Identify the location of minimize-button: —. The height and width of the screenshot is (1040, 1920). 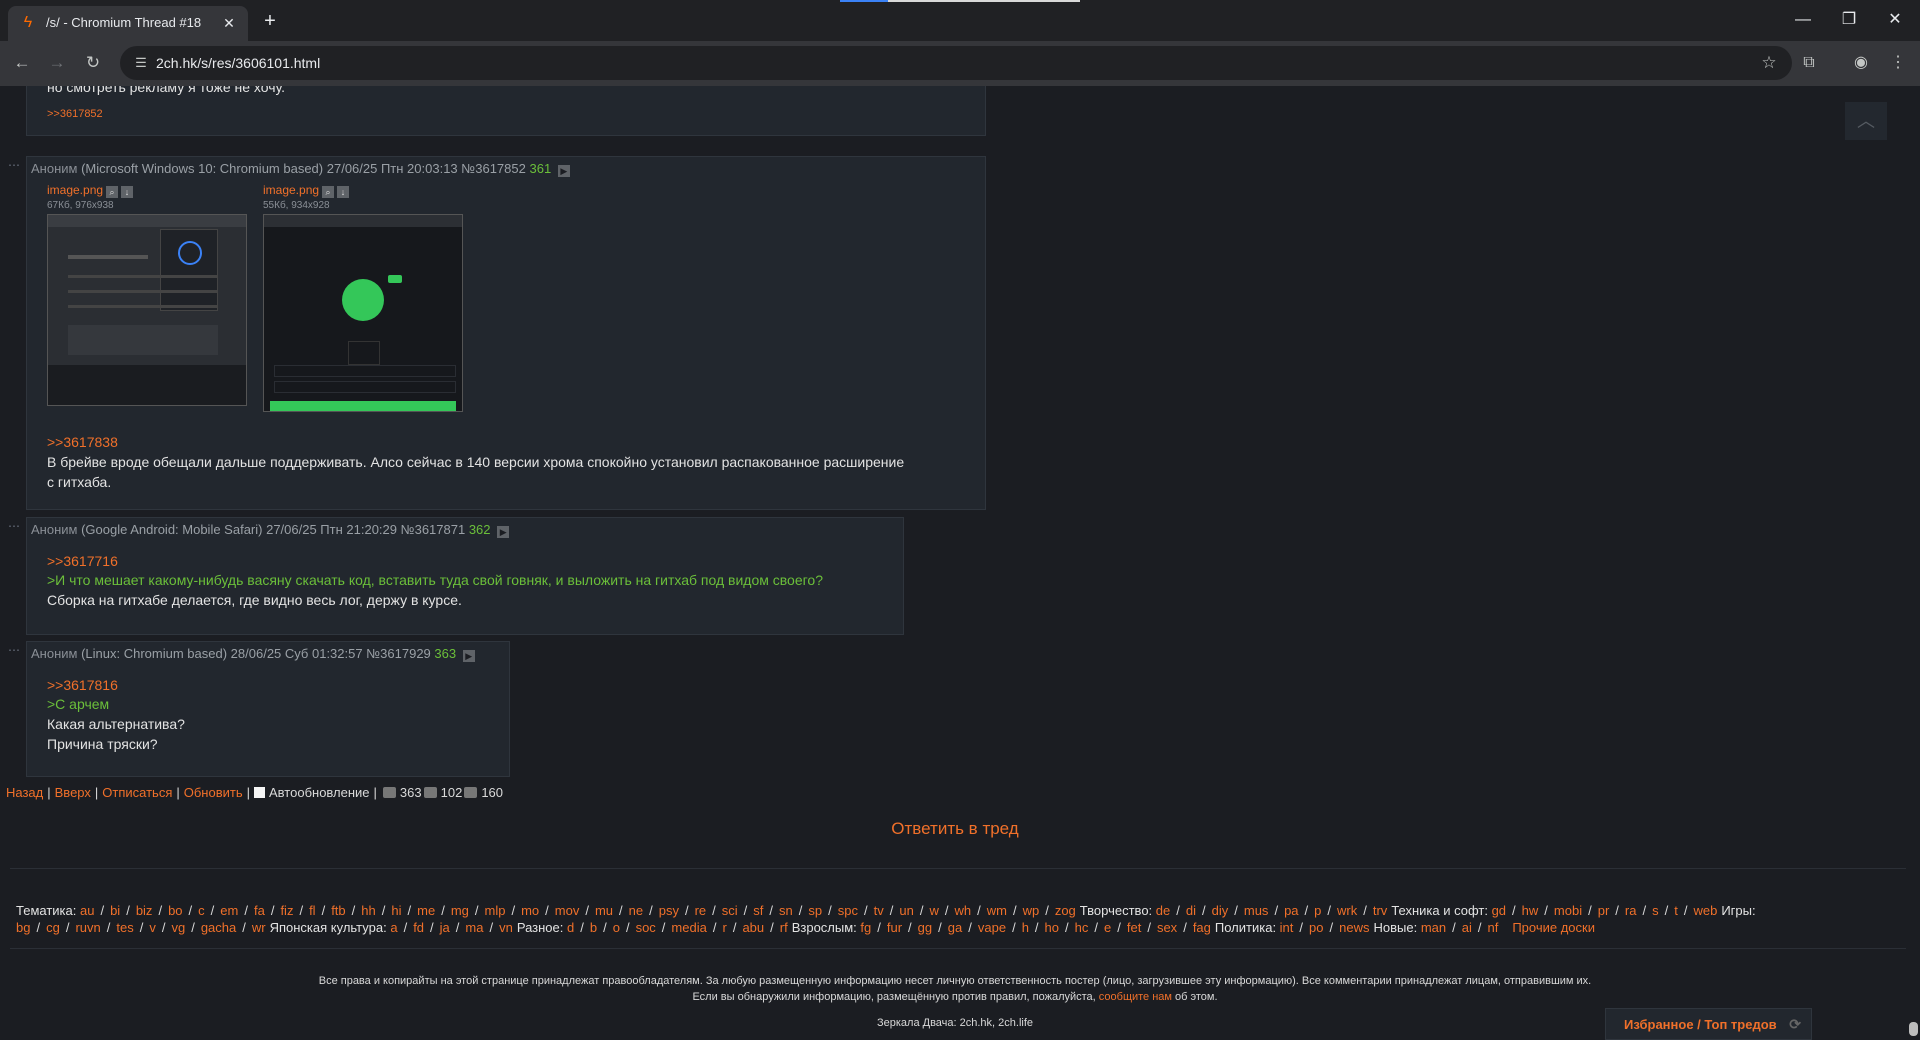
(1803, 20).